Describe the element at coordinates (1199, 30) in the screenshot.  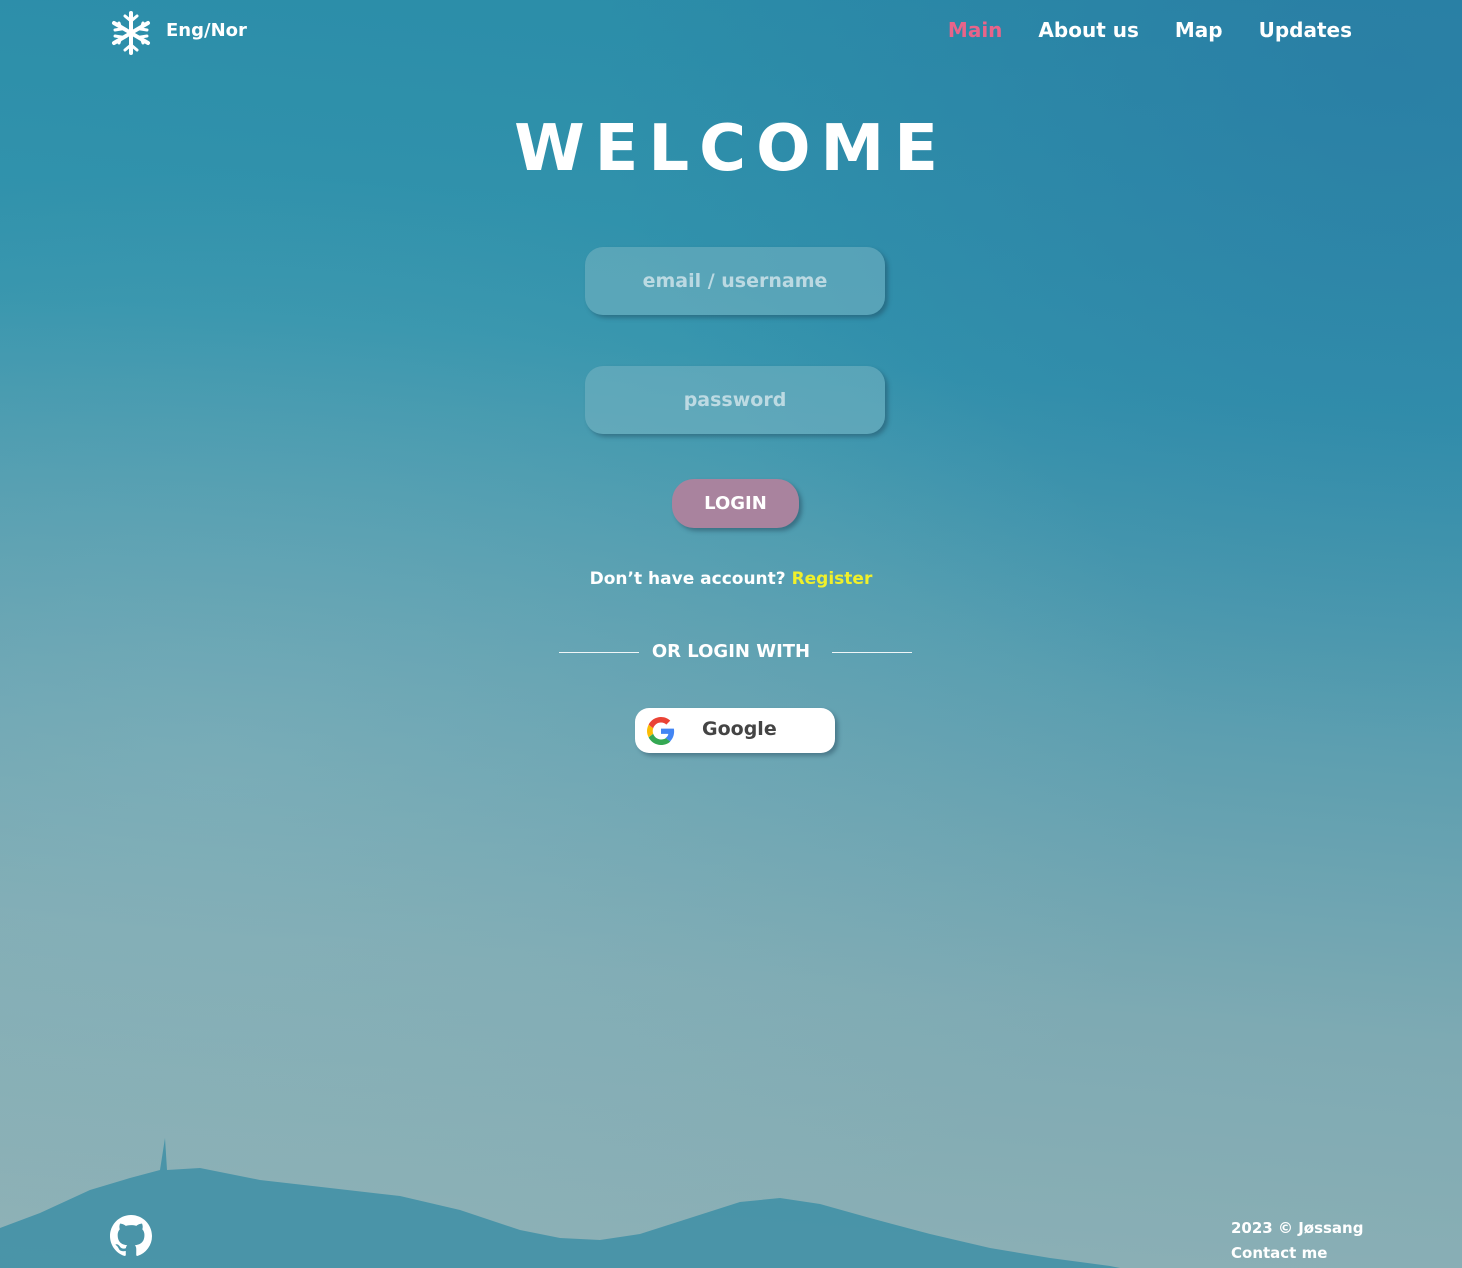
I see `nav-item-map: Map` at that location.